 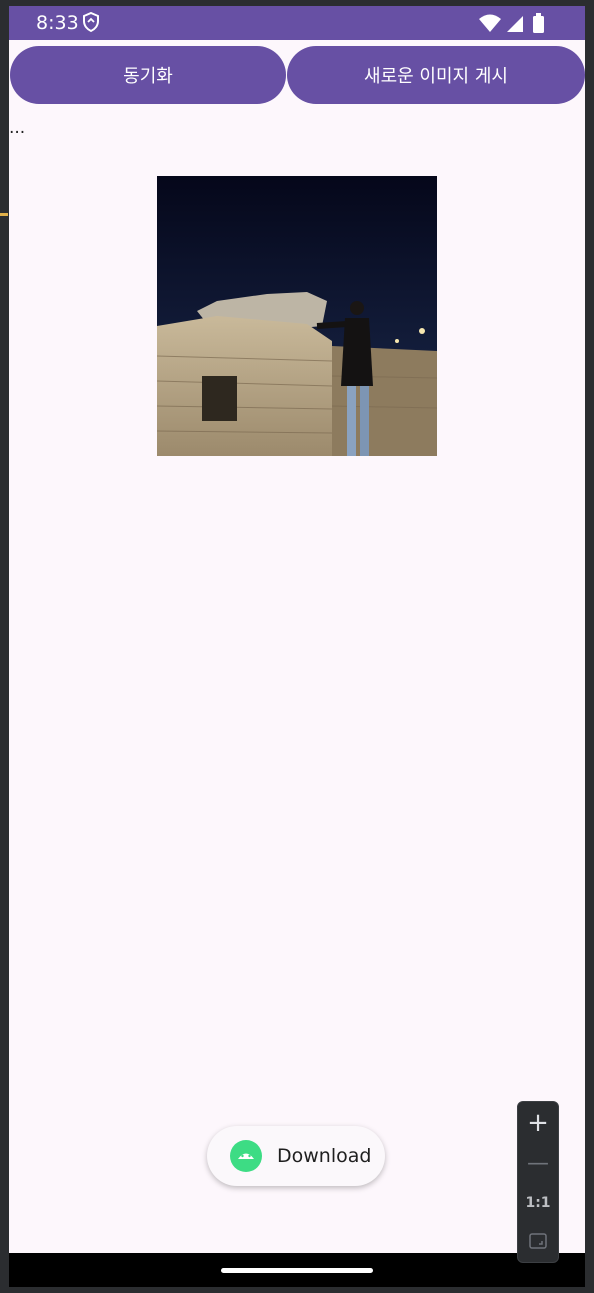 I want to click on fit-screen-button, so click(x=538, y=1241).